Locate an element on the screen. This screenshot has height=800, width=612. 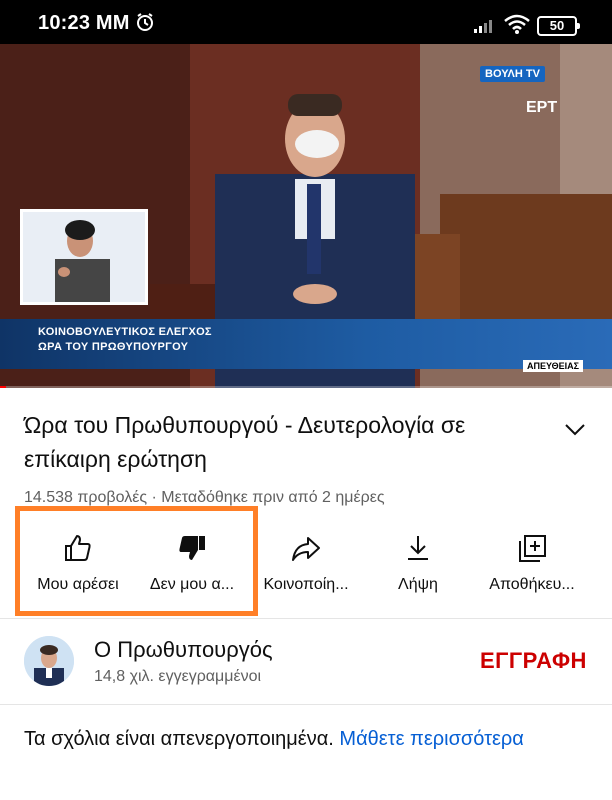
status-time: 10:23 MM is located at coordinates (84, 23).